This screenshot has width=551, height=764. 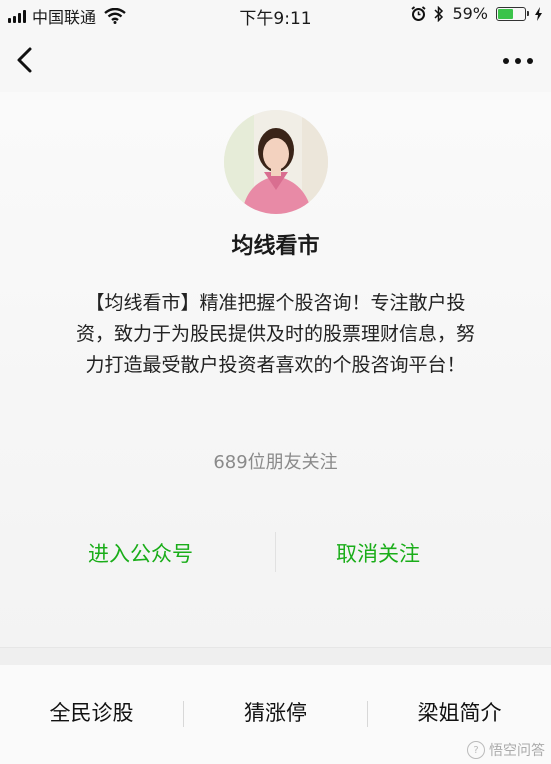 What do you see at coordinates (517, 751) in the screenshot?
I see `watermark-text: 悟空问答` at bounding box center [517, 751].